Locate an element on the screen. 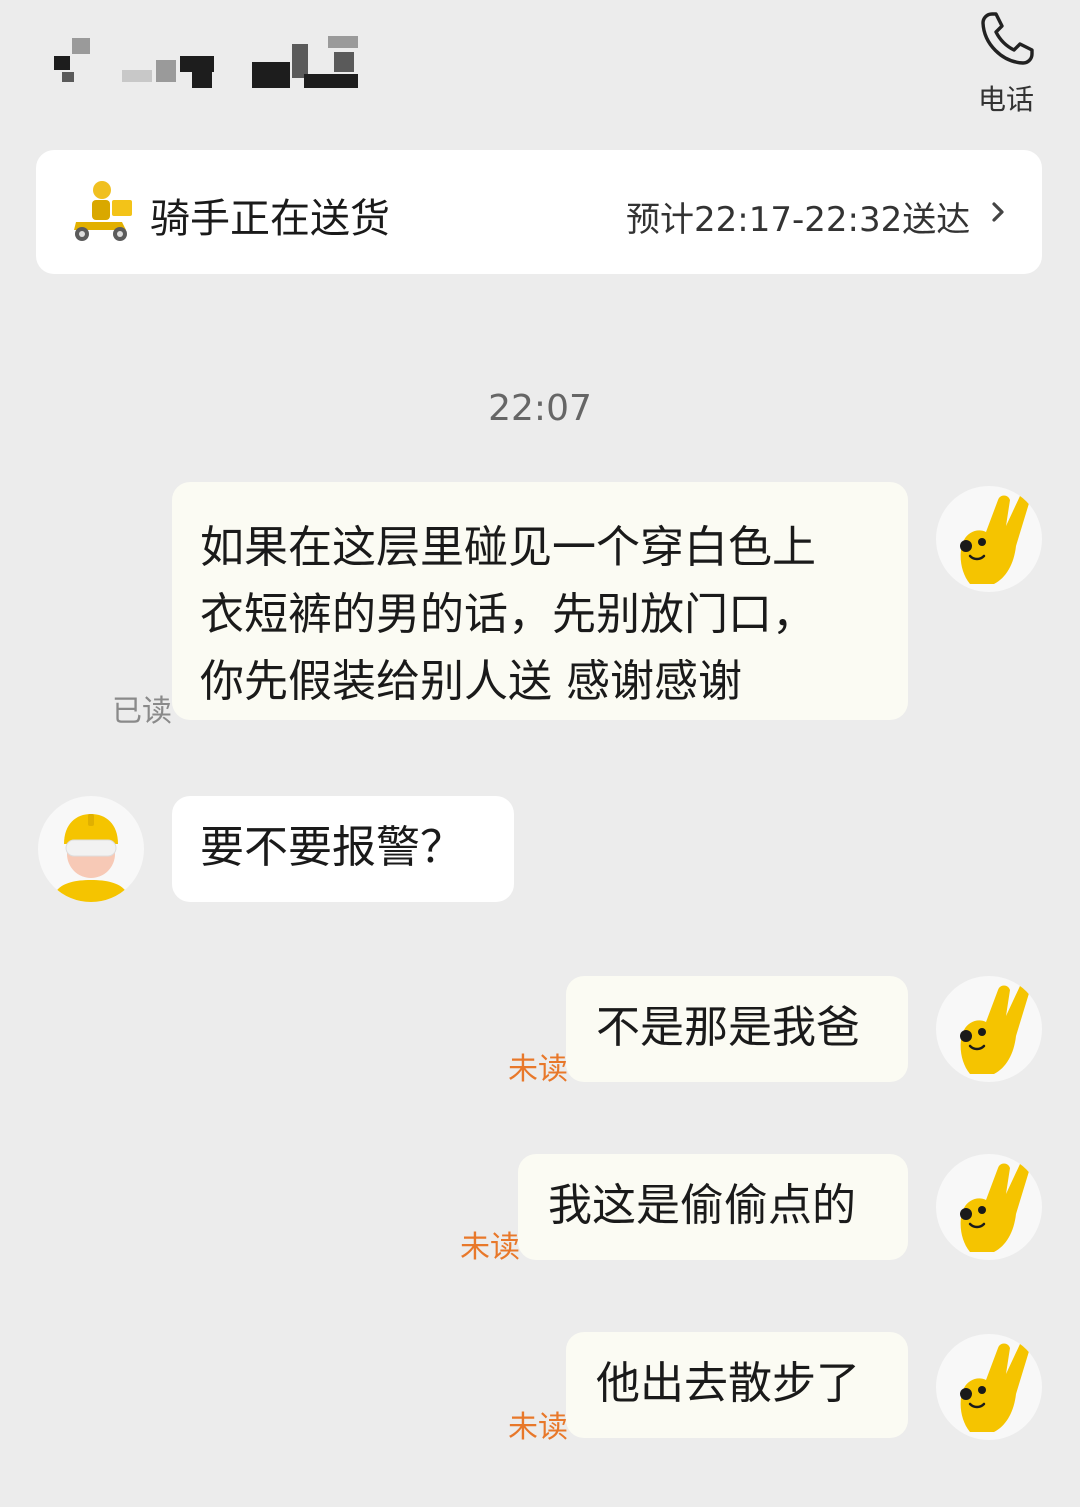  message-line: 如果在这层里碰见一个穿白色上 is located at coordinates (508, 547).